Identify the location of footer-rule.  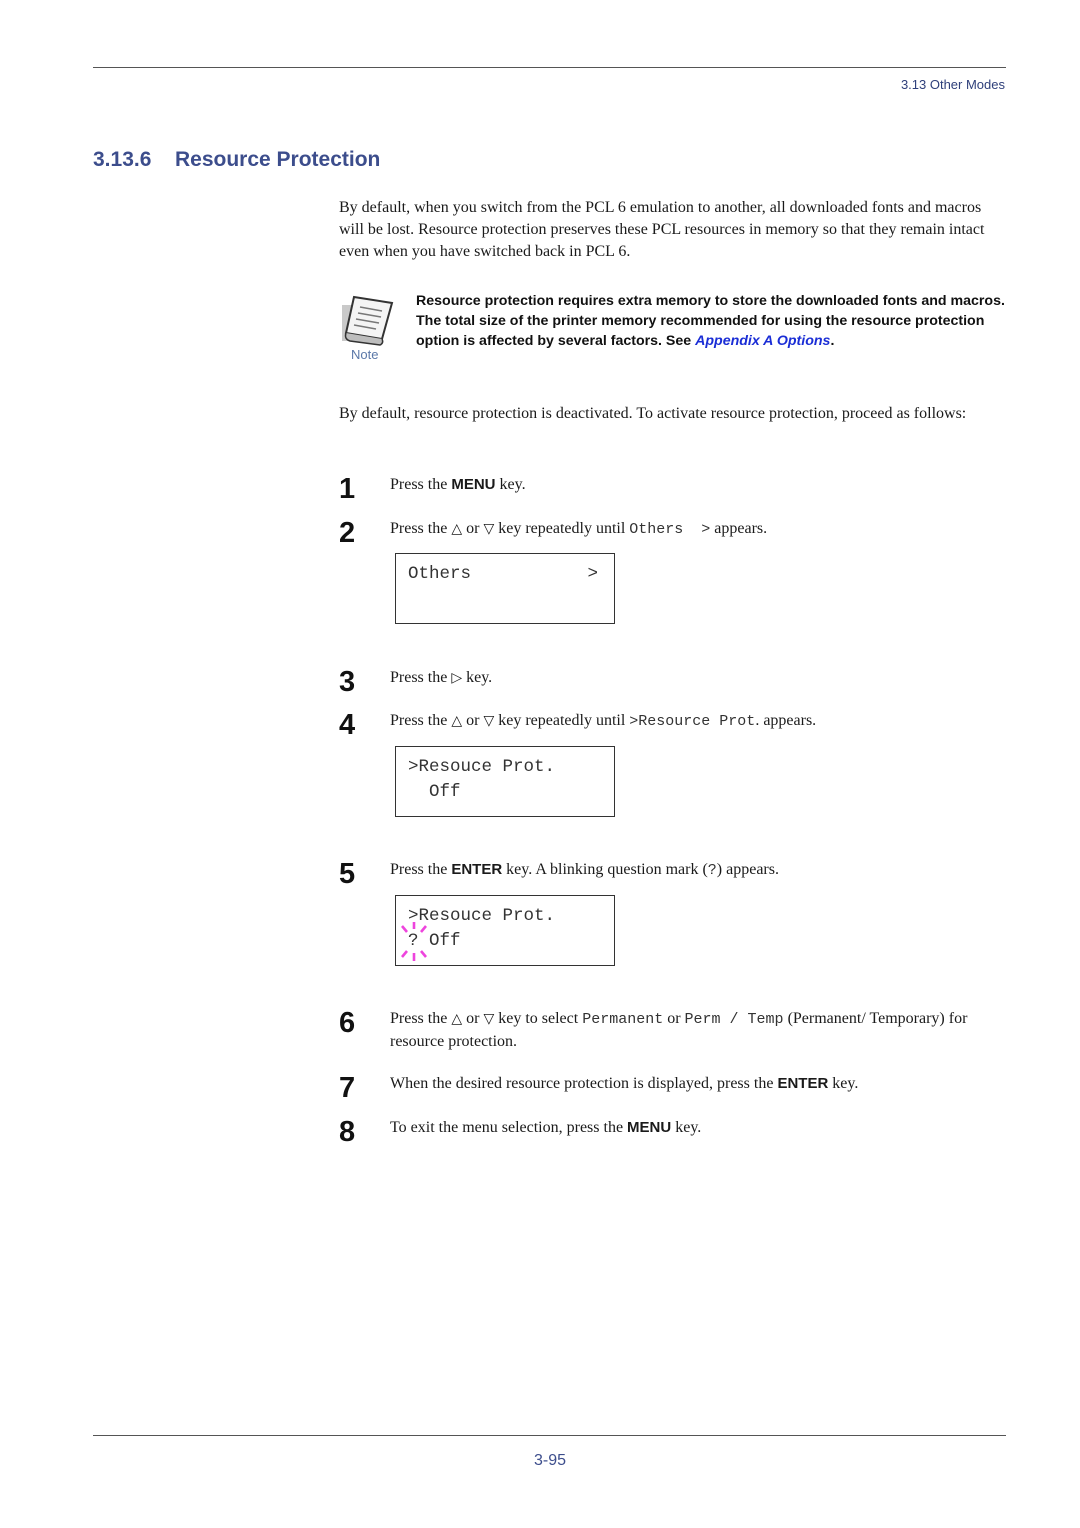
(549, 1435).